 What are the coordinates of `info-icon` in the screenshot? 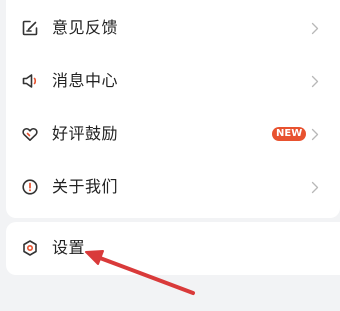 It's located at (30, 187).